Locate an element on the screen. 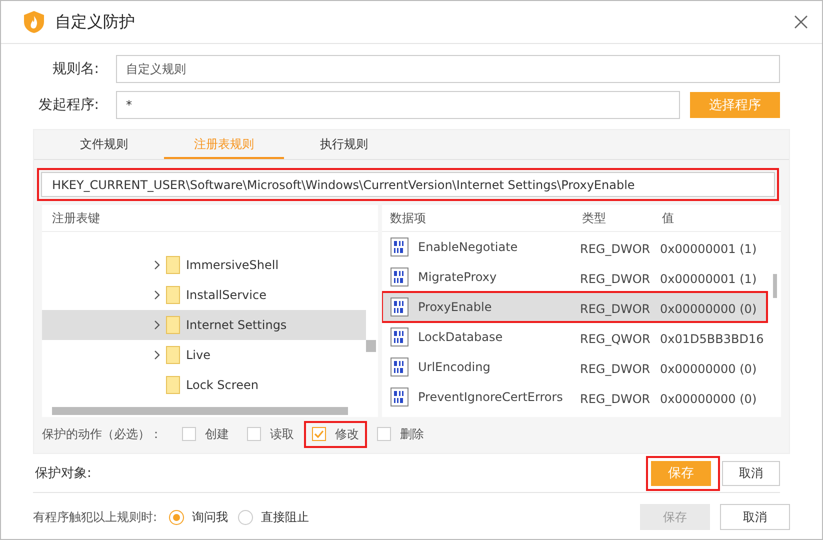  radio-option: 直接阻止 is located at coordinates (274, 517).